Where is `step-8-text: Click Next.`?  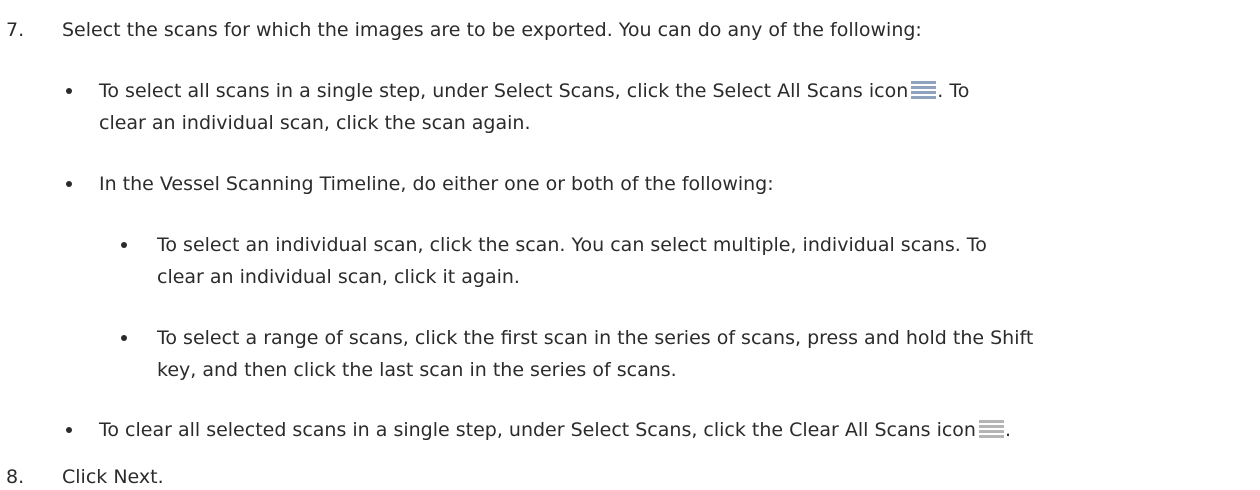
step-8-text: Click Next. is located at coordinates (113, 477).